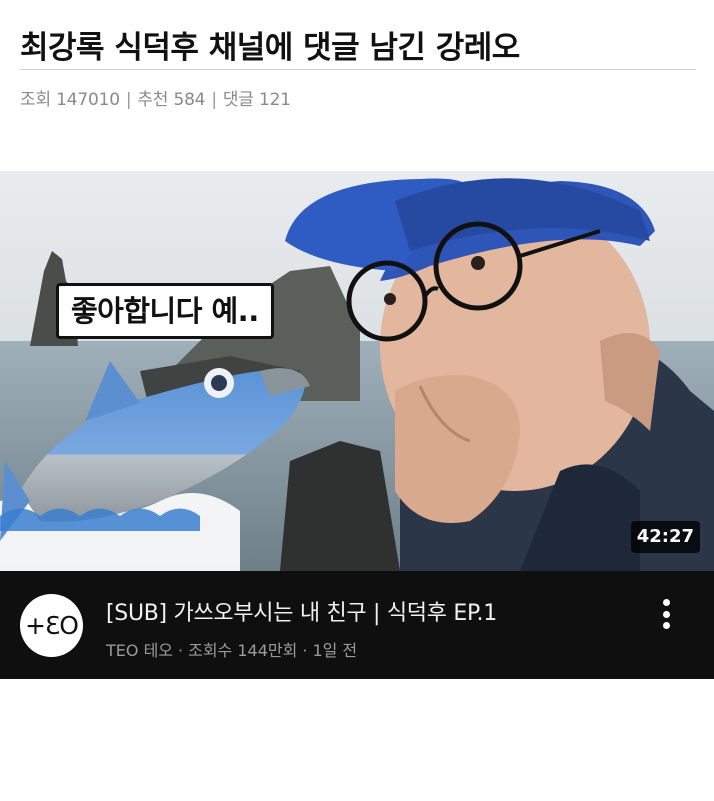 Image resolution: width=714 pixels, height=801 pixels. Describe the element at coordinates (301, 611) in the screenshot. I see `video-title: [SUB] 가쓰오부시는 내 친구 | 식덕후 EP.1` at that location.